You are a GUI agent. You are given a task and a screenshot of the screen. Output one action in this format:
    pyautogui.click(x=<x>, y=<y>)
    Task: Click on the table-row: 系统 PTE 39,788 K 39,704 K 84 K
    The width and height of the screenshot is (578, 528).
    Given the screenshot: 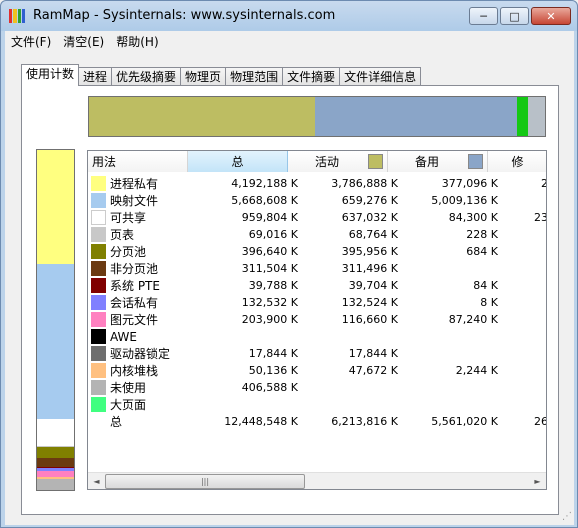 What is the action you would take?
    pyautogui.click(x=317, y=285)
    